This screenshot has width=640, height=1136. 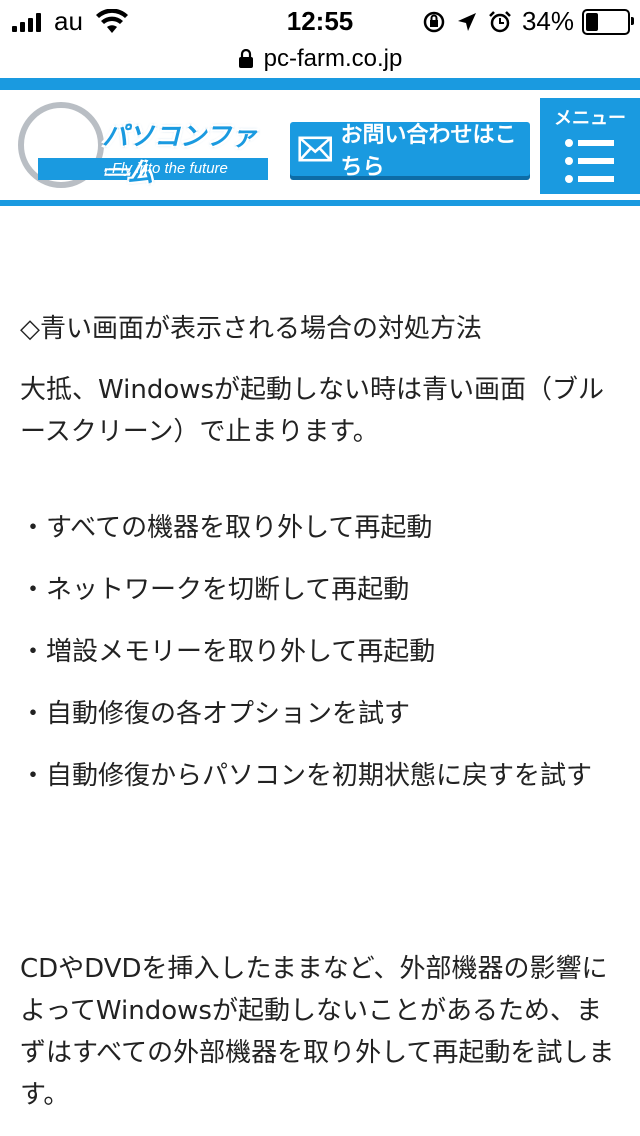 I want to click on header-accent-strip, so click(x=320, y=84).